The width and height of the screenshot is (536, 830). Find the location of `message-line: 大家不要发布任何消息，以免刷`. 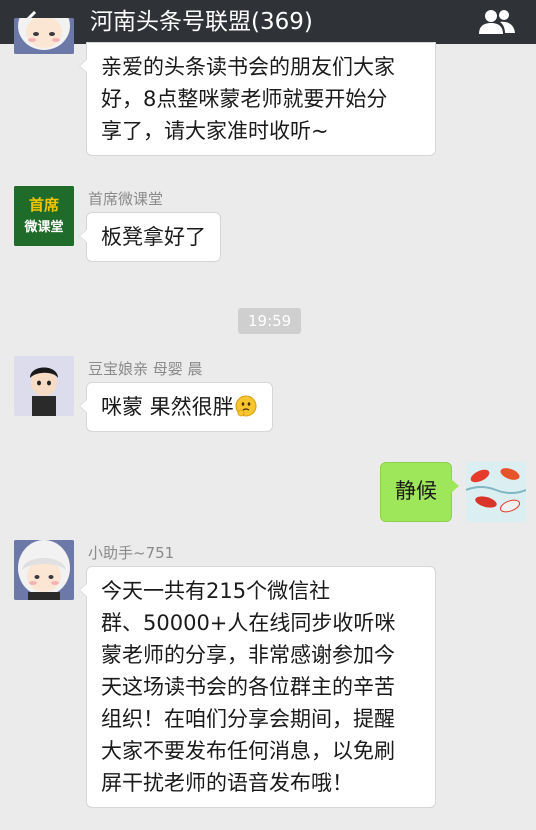

message-line: 大家不要发布任何消息，以免刷 is located at coordinates (248, 751).